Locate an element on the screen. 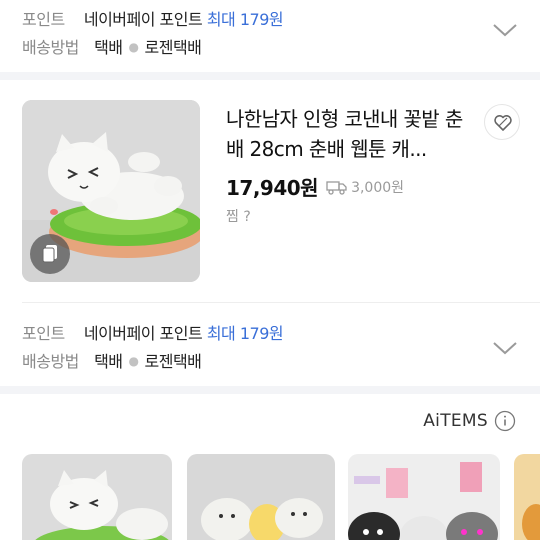 The height and width of the screenshot is (540, 540). copy-badge is located at coordinates (50, 254).